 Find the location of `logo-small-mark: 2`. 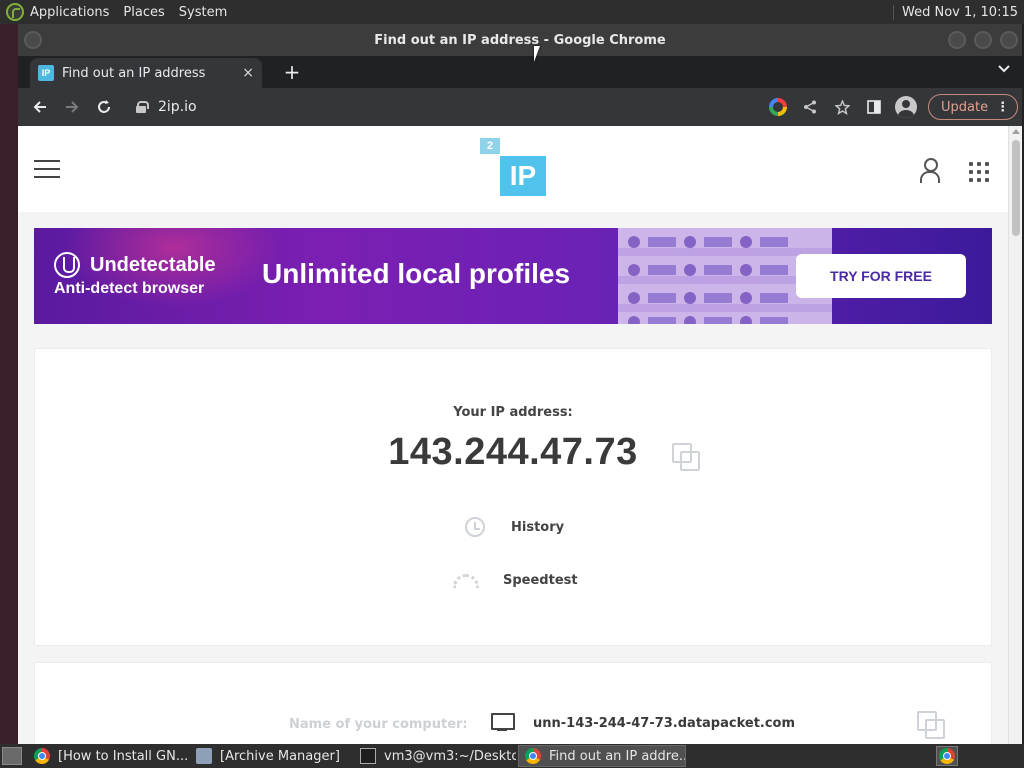

logo-small-mark: 2 is located at coordinates (490, 146).